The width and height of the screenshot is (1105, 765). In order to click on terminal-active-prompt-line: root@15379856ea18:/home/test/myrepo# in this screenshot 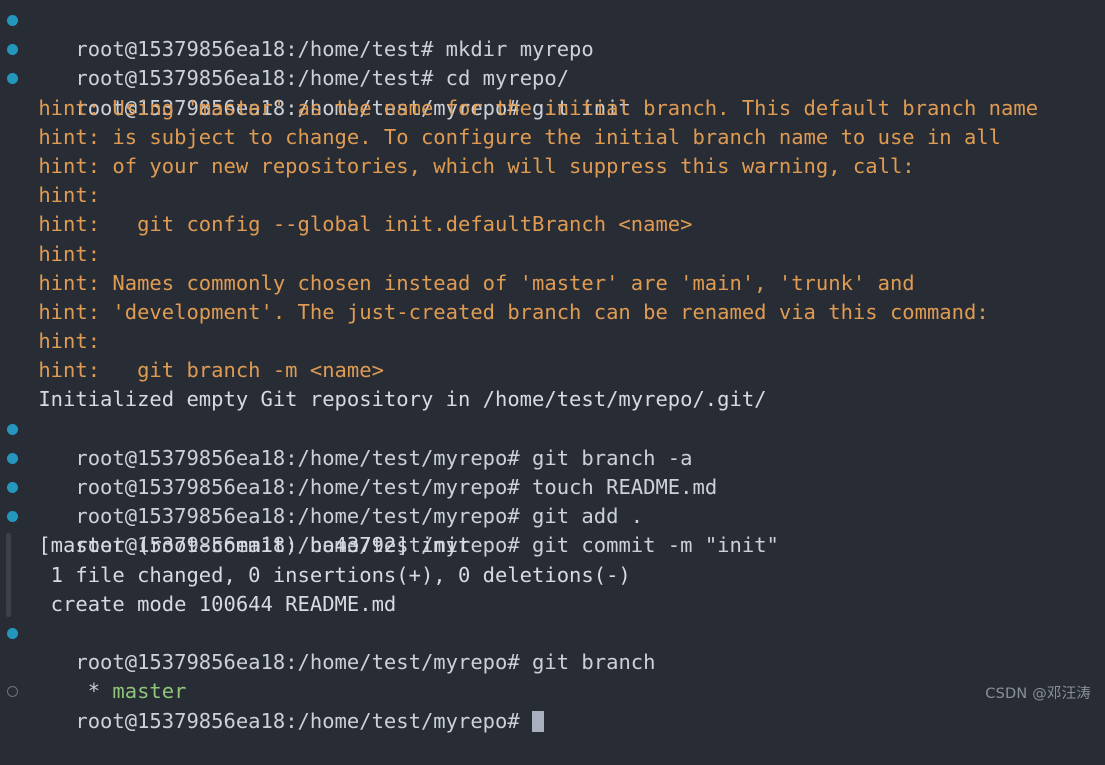, I will do `click(552, 705)`.